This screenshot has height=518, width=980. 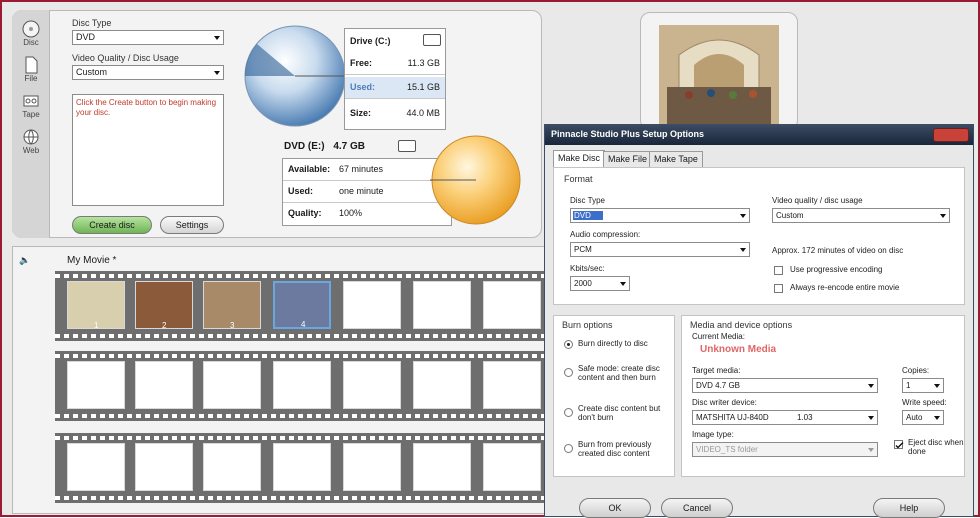 What do you see at coordinates (164, 325) in the screenshot?
I see `clip-number: 2` at bounding box center [164, 325].